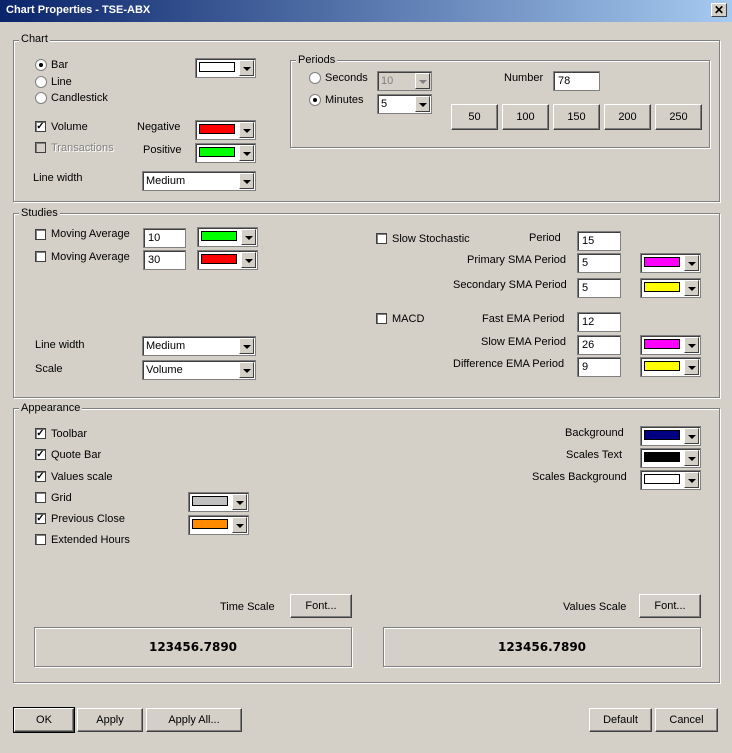 The width and height of the screenshot is (732, 753). Describe the element at coordinates (164, 238) in the screenshot. I see `ma1-input: 10` at that location.